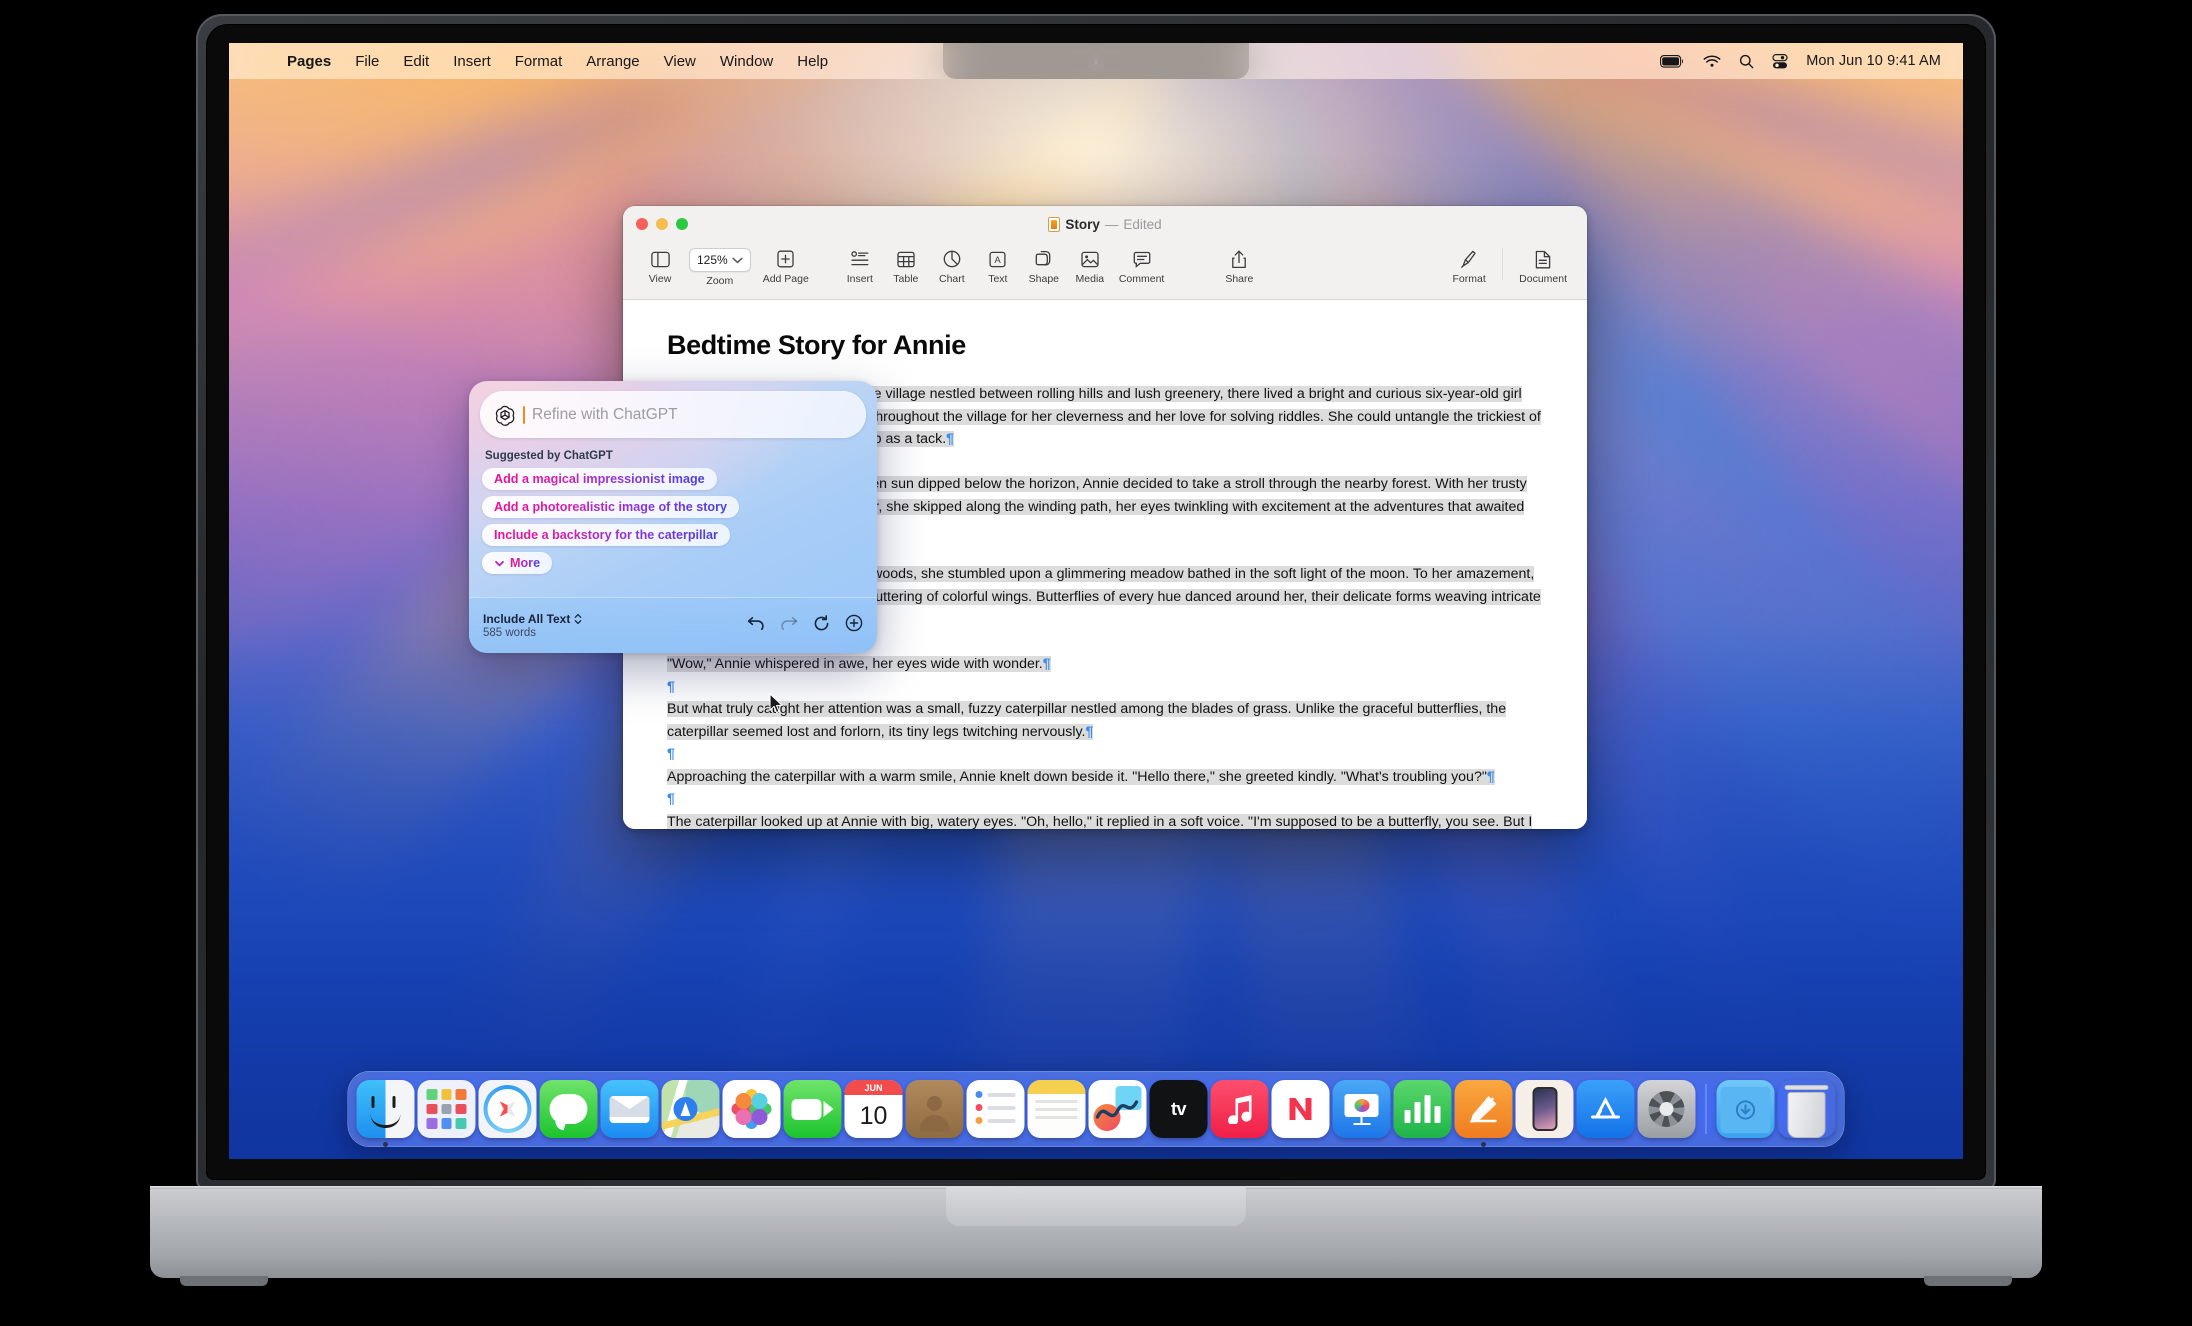 The height and width of the screenshot is (1326, 2192). I want to click on suggestion-chip: Add a magical impressionist image, so click(599, 479).